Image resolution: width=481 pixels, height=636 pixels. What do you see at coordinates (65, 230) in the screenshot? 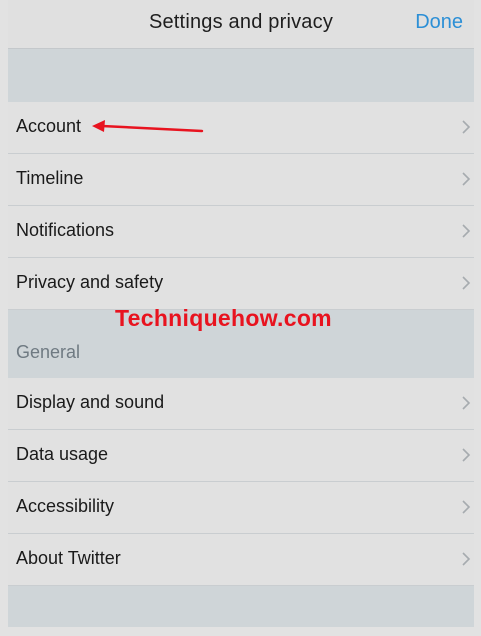
I see `row-label: Notifications` at bounding box center [65, 230].